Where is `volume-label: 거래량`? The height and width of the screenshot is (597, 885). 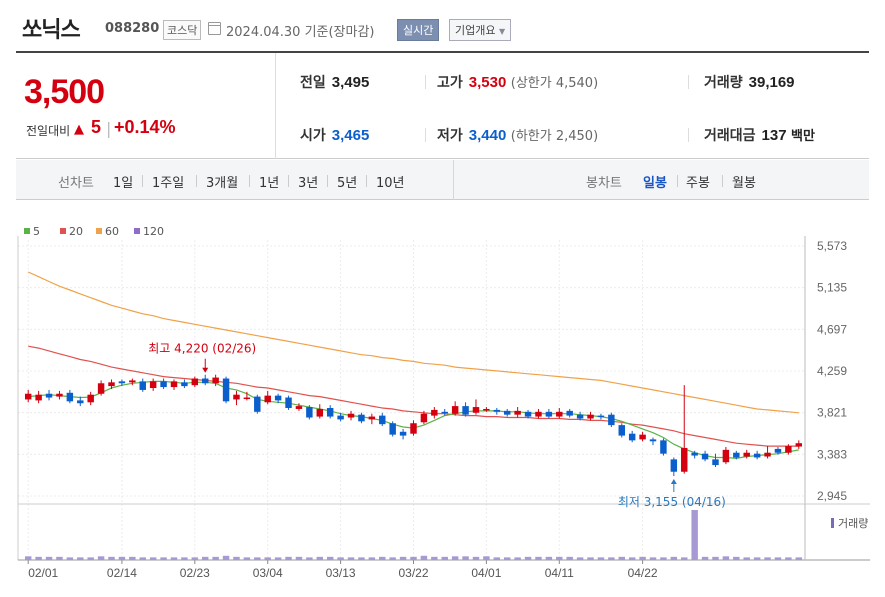 volume-label: 거래량 is located at coordinates (723, 83).